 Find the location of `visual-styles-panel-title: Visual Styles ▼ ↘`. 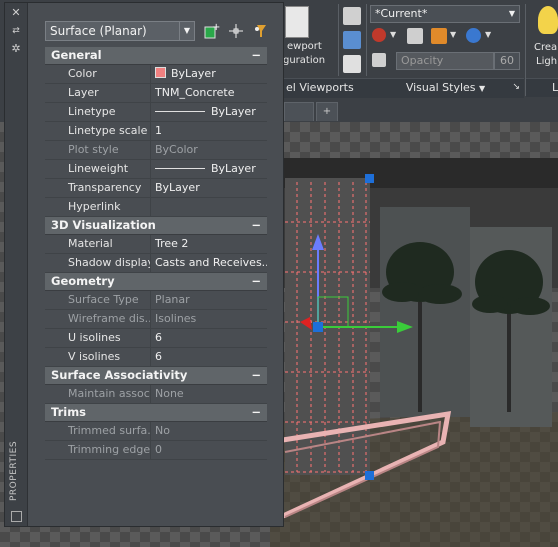

visual-styles-panel-title: Visual Styles ▼ ↘ is located at coordinates (445, 88).